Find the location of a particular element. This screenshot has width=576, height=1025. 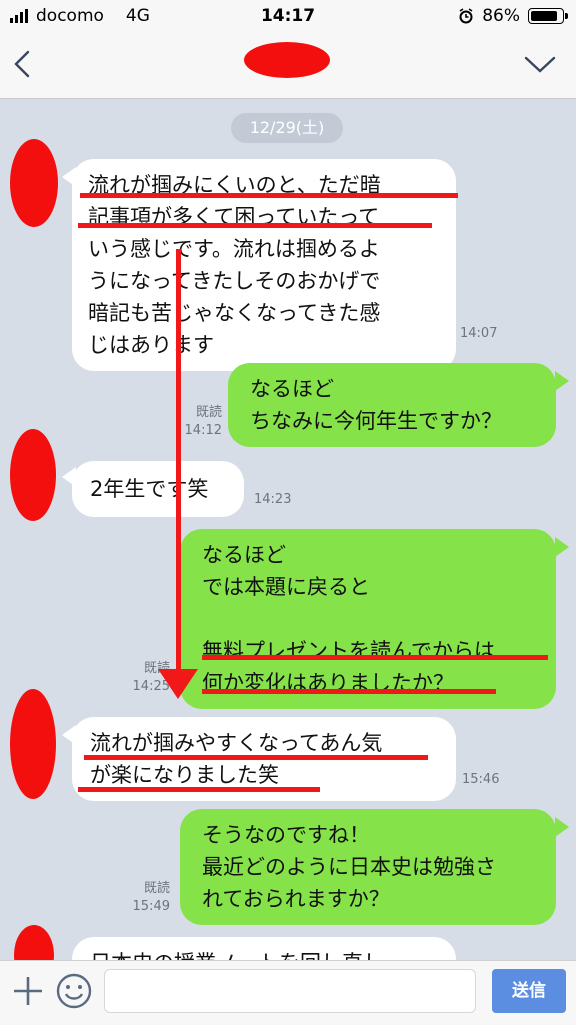

status-bar: docomo 4G 14:17 86% is located at coordinates (288, 16).